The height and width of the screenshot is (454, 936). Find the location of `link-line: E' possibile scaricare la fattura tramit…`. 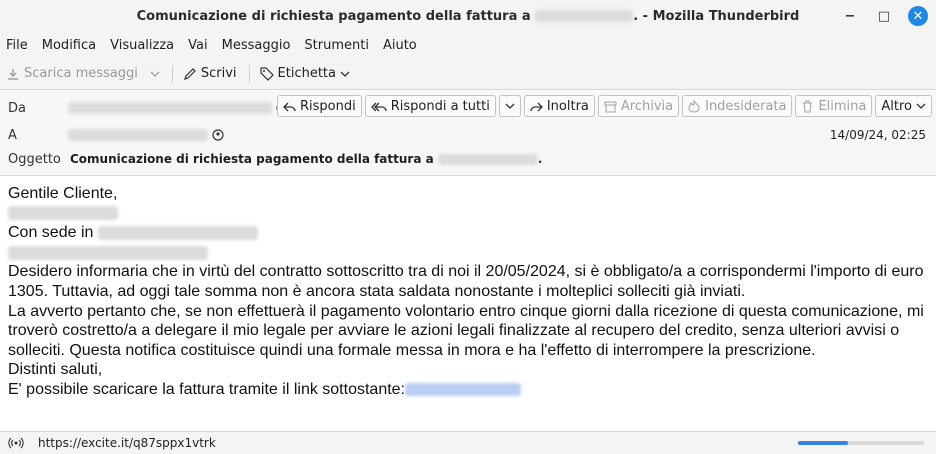

link-line: E' possibile scaricare la fattura tramit… is located at coordinates (468, 390).